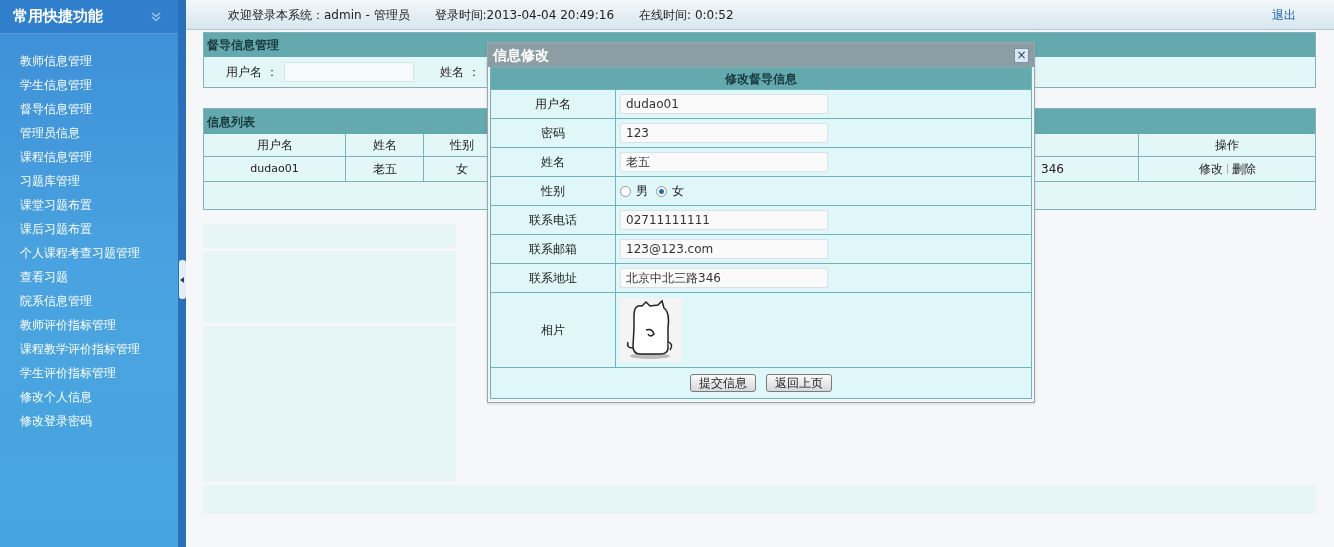 The width and height of the screenshot is (1334, 547). I want to click on logout-link: 退出, so click(1284, 14).